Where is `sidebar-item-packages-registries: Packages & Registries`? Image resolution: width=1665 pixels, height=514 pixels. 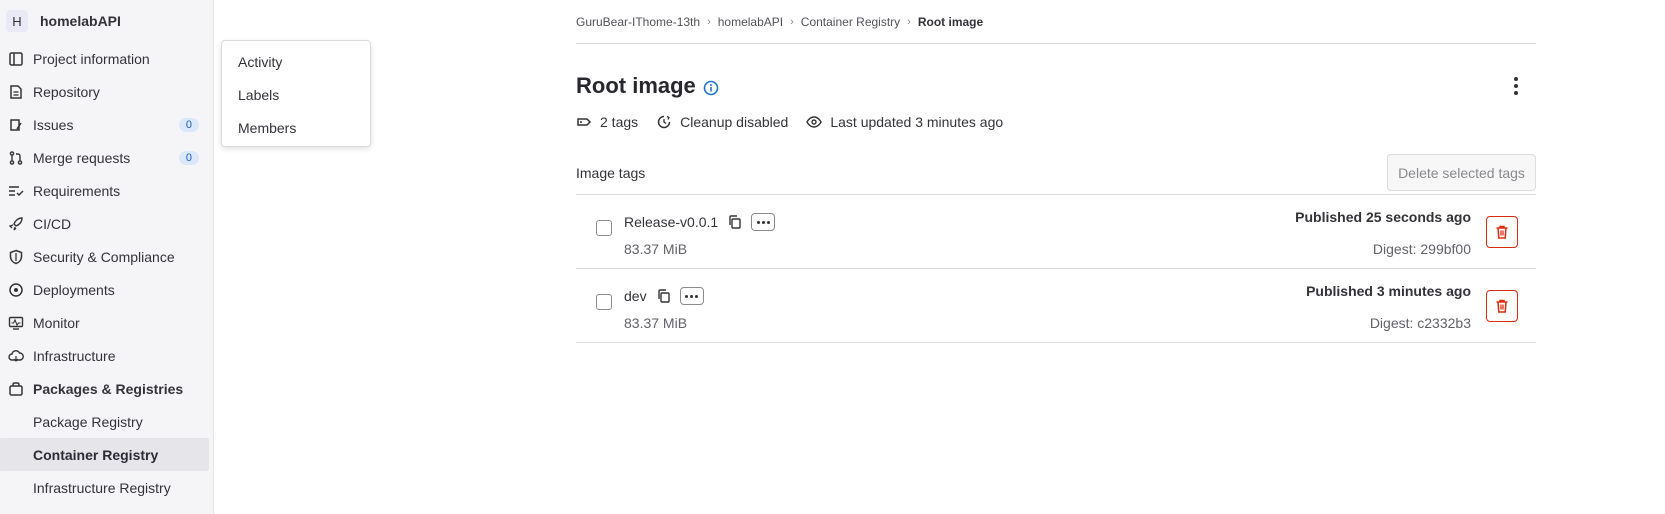 sidebar-item-packages-registries: Packages & Registries is located at coordinates (106, 388).